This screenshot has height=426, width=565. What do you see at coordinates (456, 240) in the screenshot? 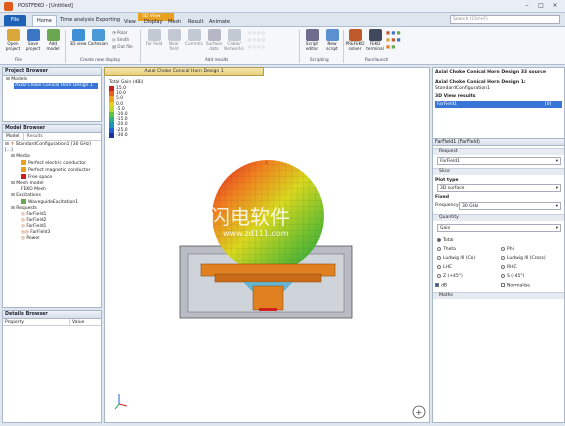
I see `quantity-radio: Total` at bounding box center [456, 240].